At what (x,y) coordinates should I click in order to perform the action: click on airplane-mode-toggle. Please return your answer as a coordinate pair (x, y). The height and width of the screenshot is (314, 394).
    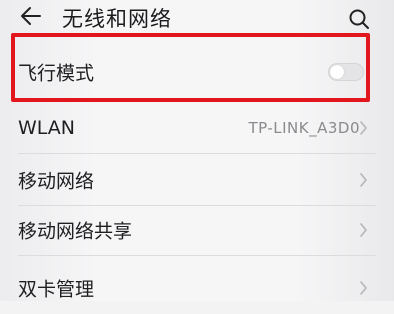
    Looking at the image, I should click on (346, 72).